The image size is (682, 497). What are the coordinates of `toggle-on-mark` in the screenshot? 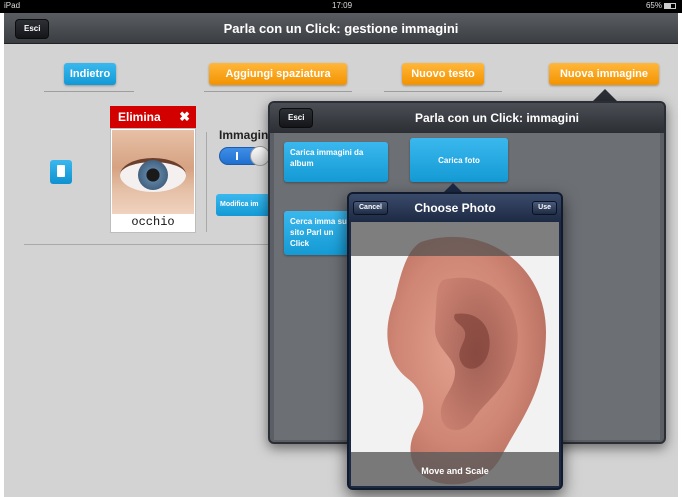 It's located at (237, 156).